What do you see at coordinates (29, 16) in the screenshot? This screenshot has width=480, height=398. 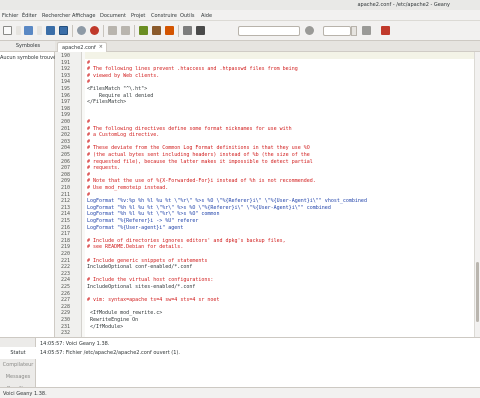 I see `menu-editer: Éditer` at bounding box center [29, 16].